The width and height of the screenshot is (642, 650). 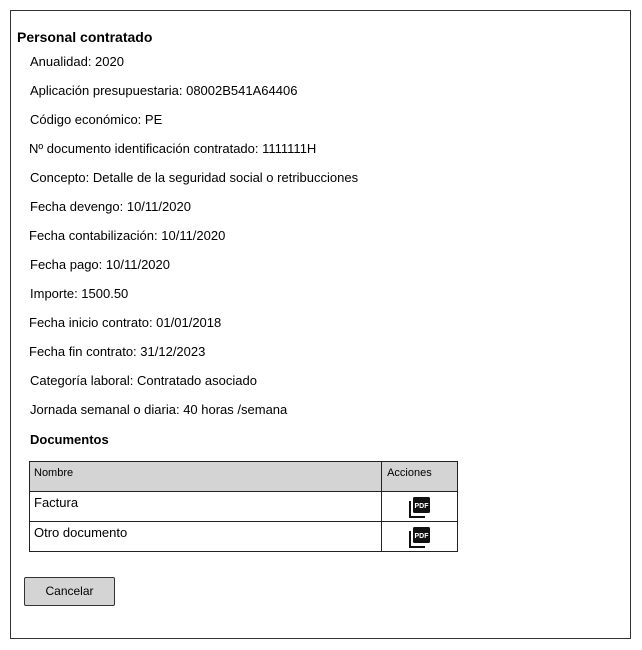 I want to click on field-fecha-pago: Fecha pago: 10/11/2020, so click(x=100, y=264).